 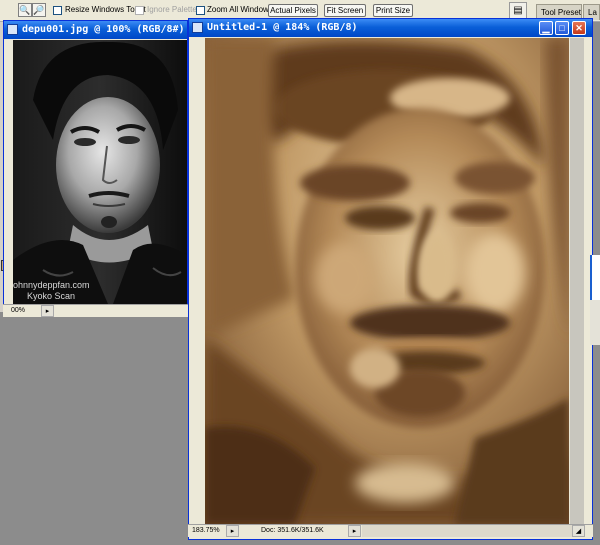 I want to click on minimize-button: ▁, so click(x=546, y=28).